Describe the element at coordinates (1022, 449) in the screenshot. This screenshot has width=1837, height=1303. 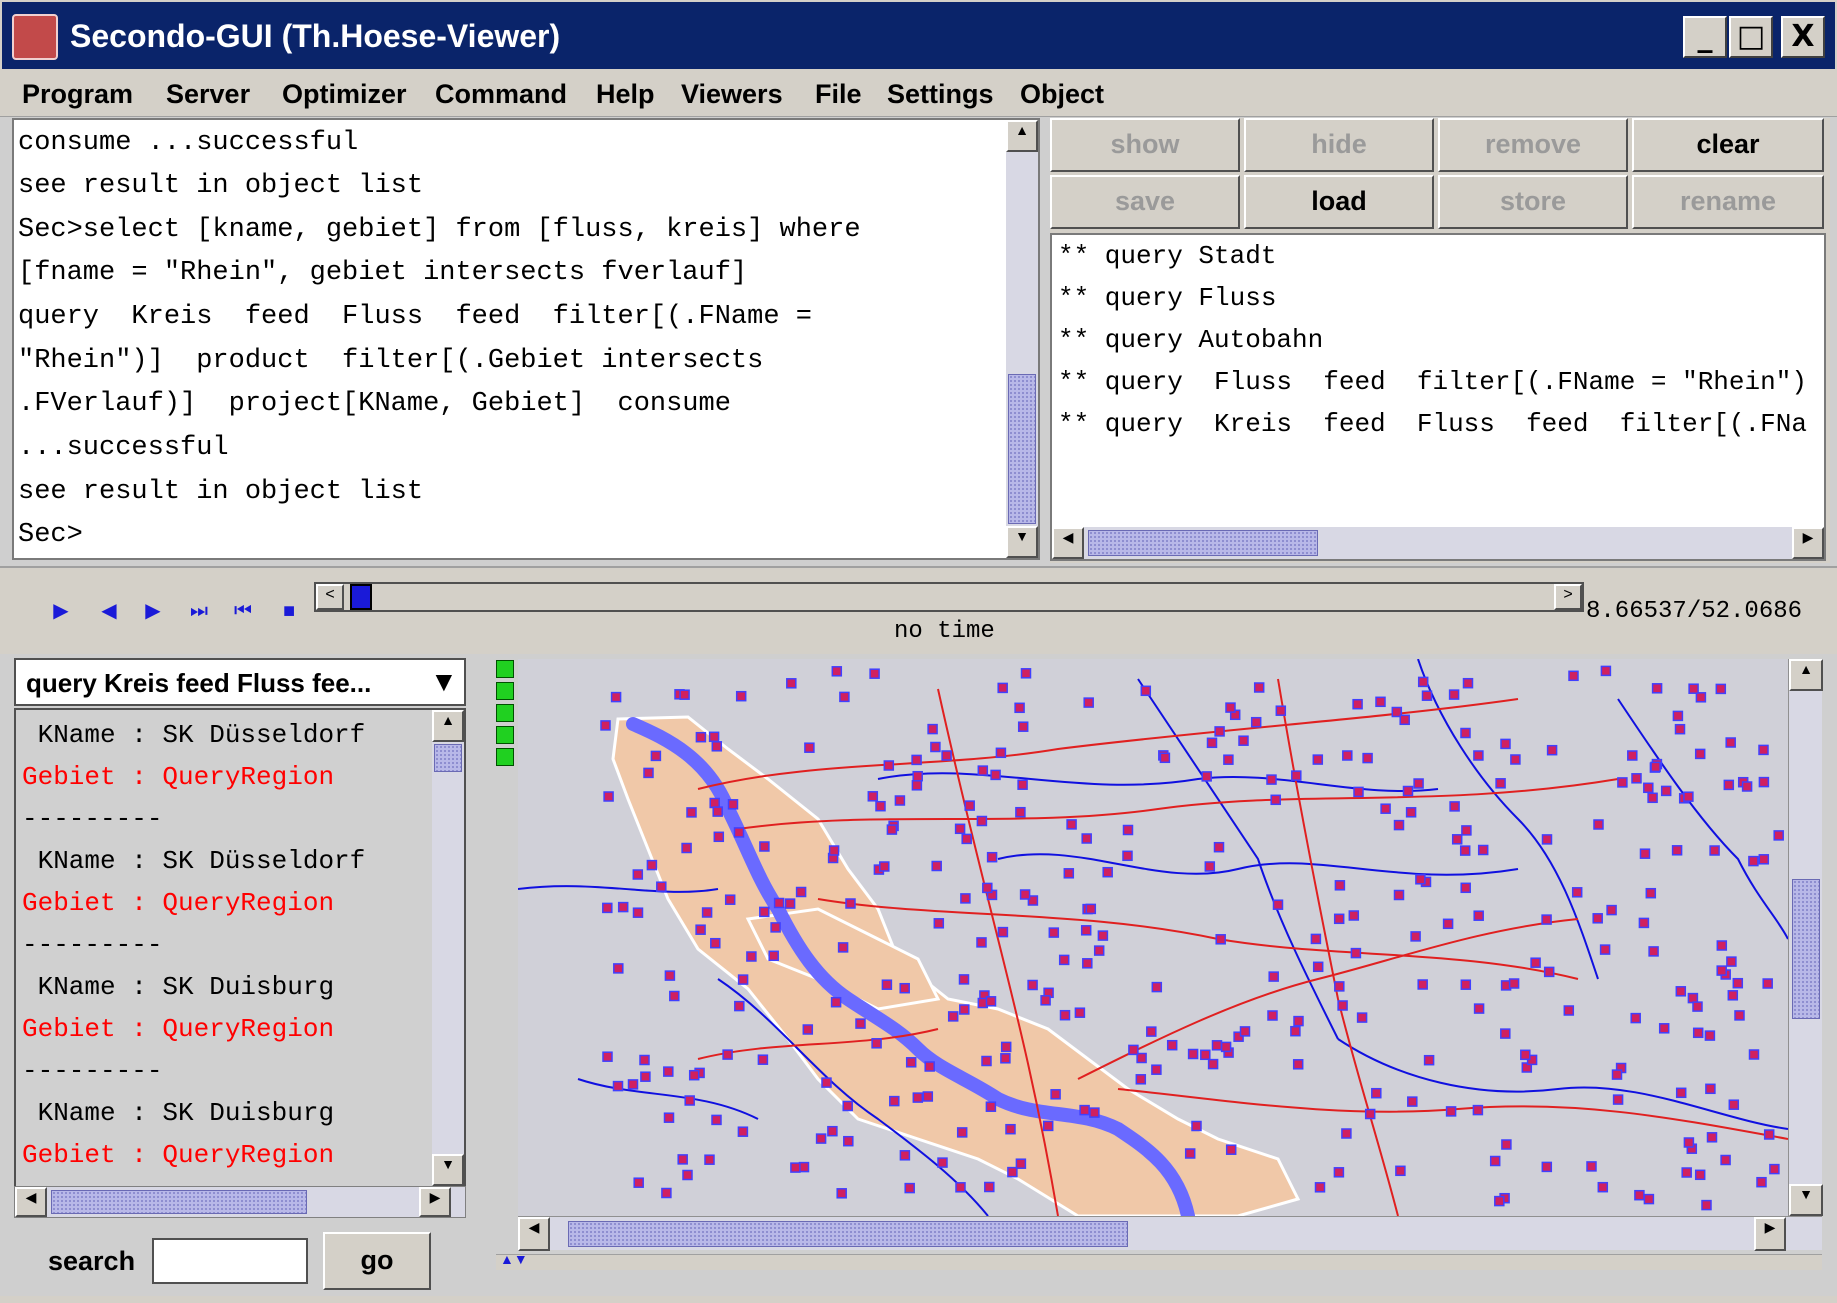
I see `console-scroll-thumb` at that location.